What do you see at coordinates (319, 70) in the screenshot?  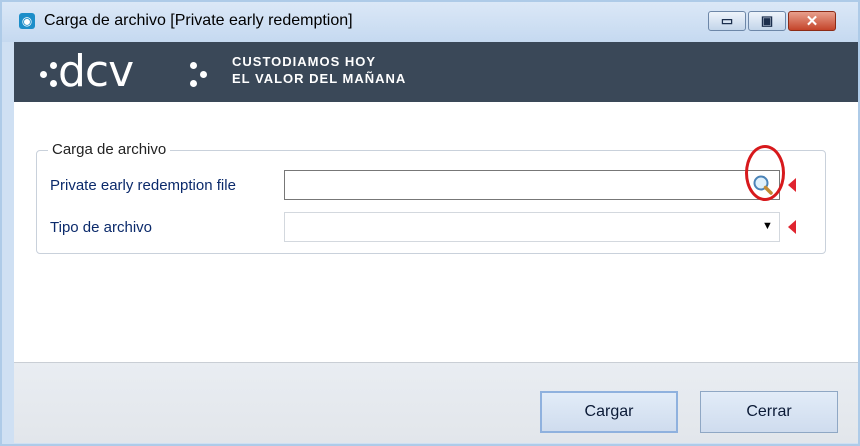 I see `brand-tagline: CUSTODIAMOS HOY EL VALOR DEL MAÑANA` at bounding box center [319, 70].